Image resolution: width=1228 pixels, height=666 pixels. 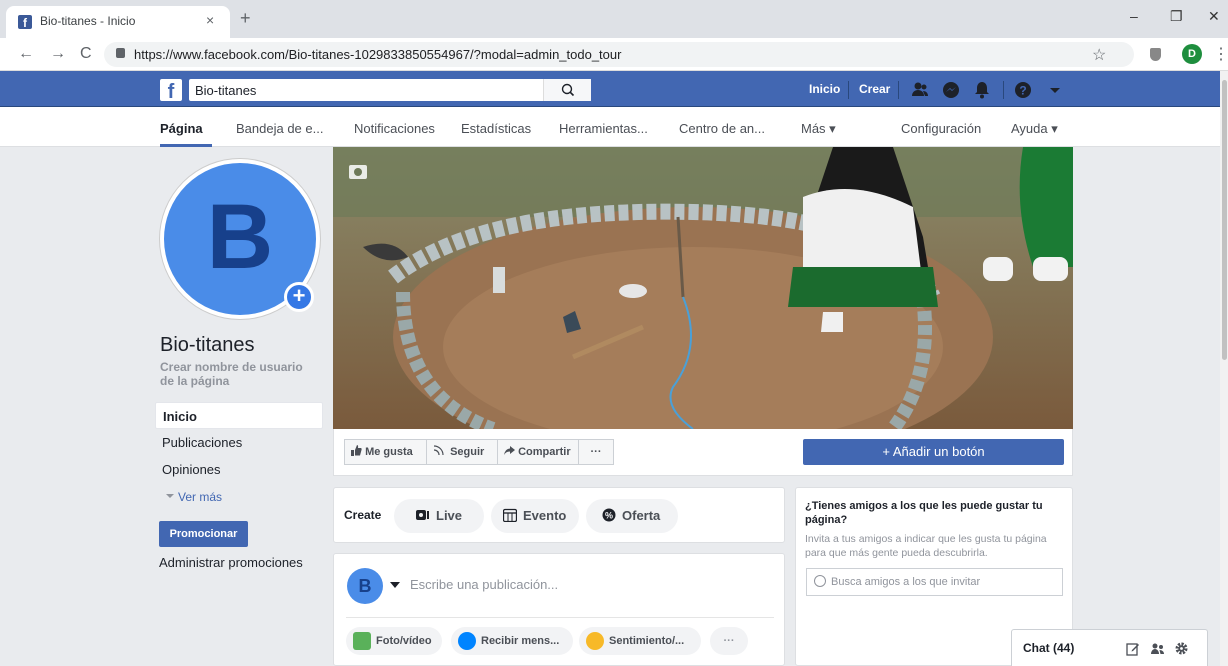 I want to click on search-button, so click(x=567, y=90).